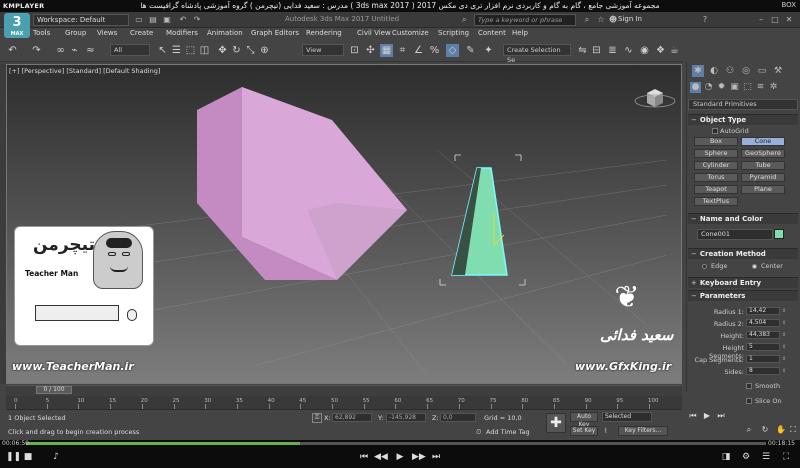  I want to click on player-fullscreen-icon: ⛶, so click(786, 457).